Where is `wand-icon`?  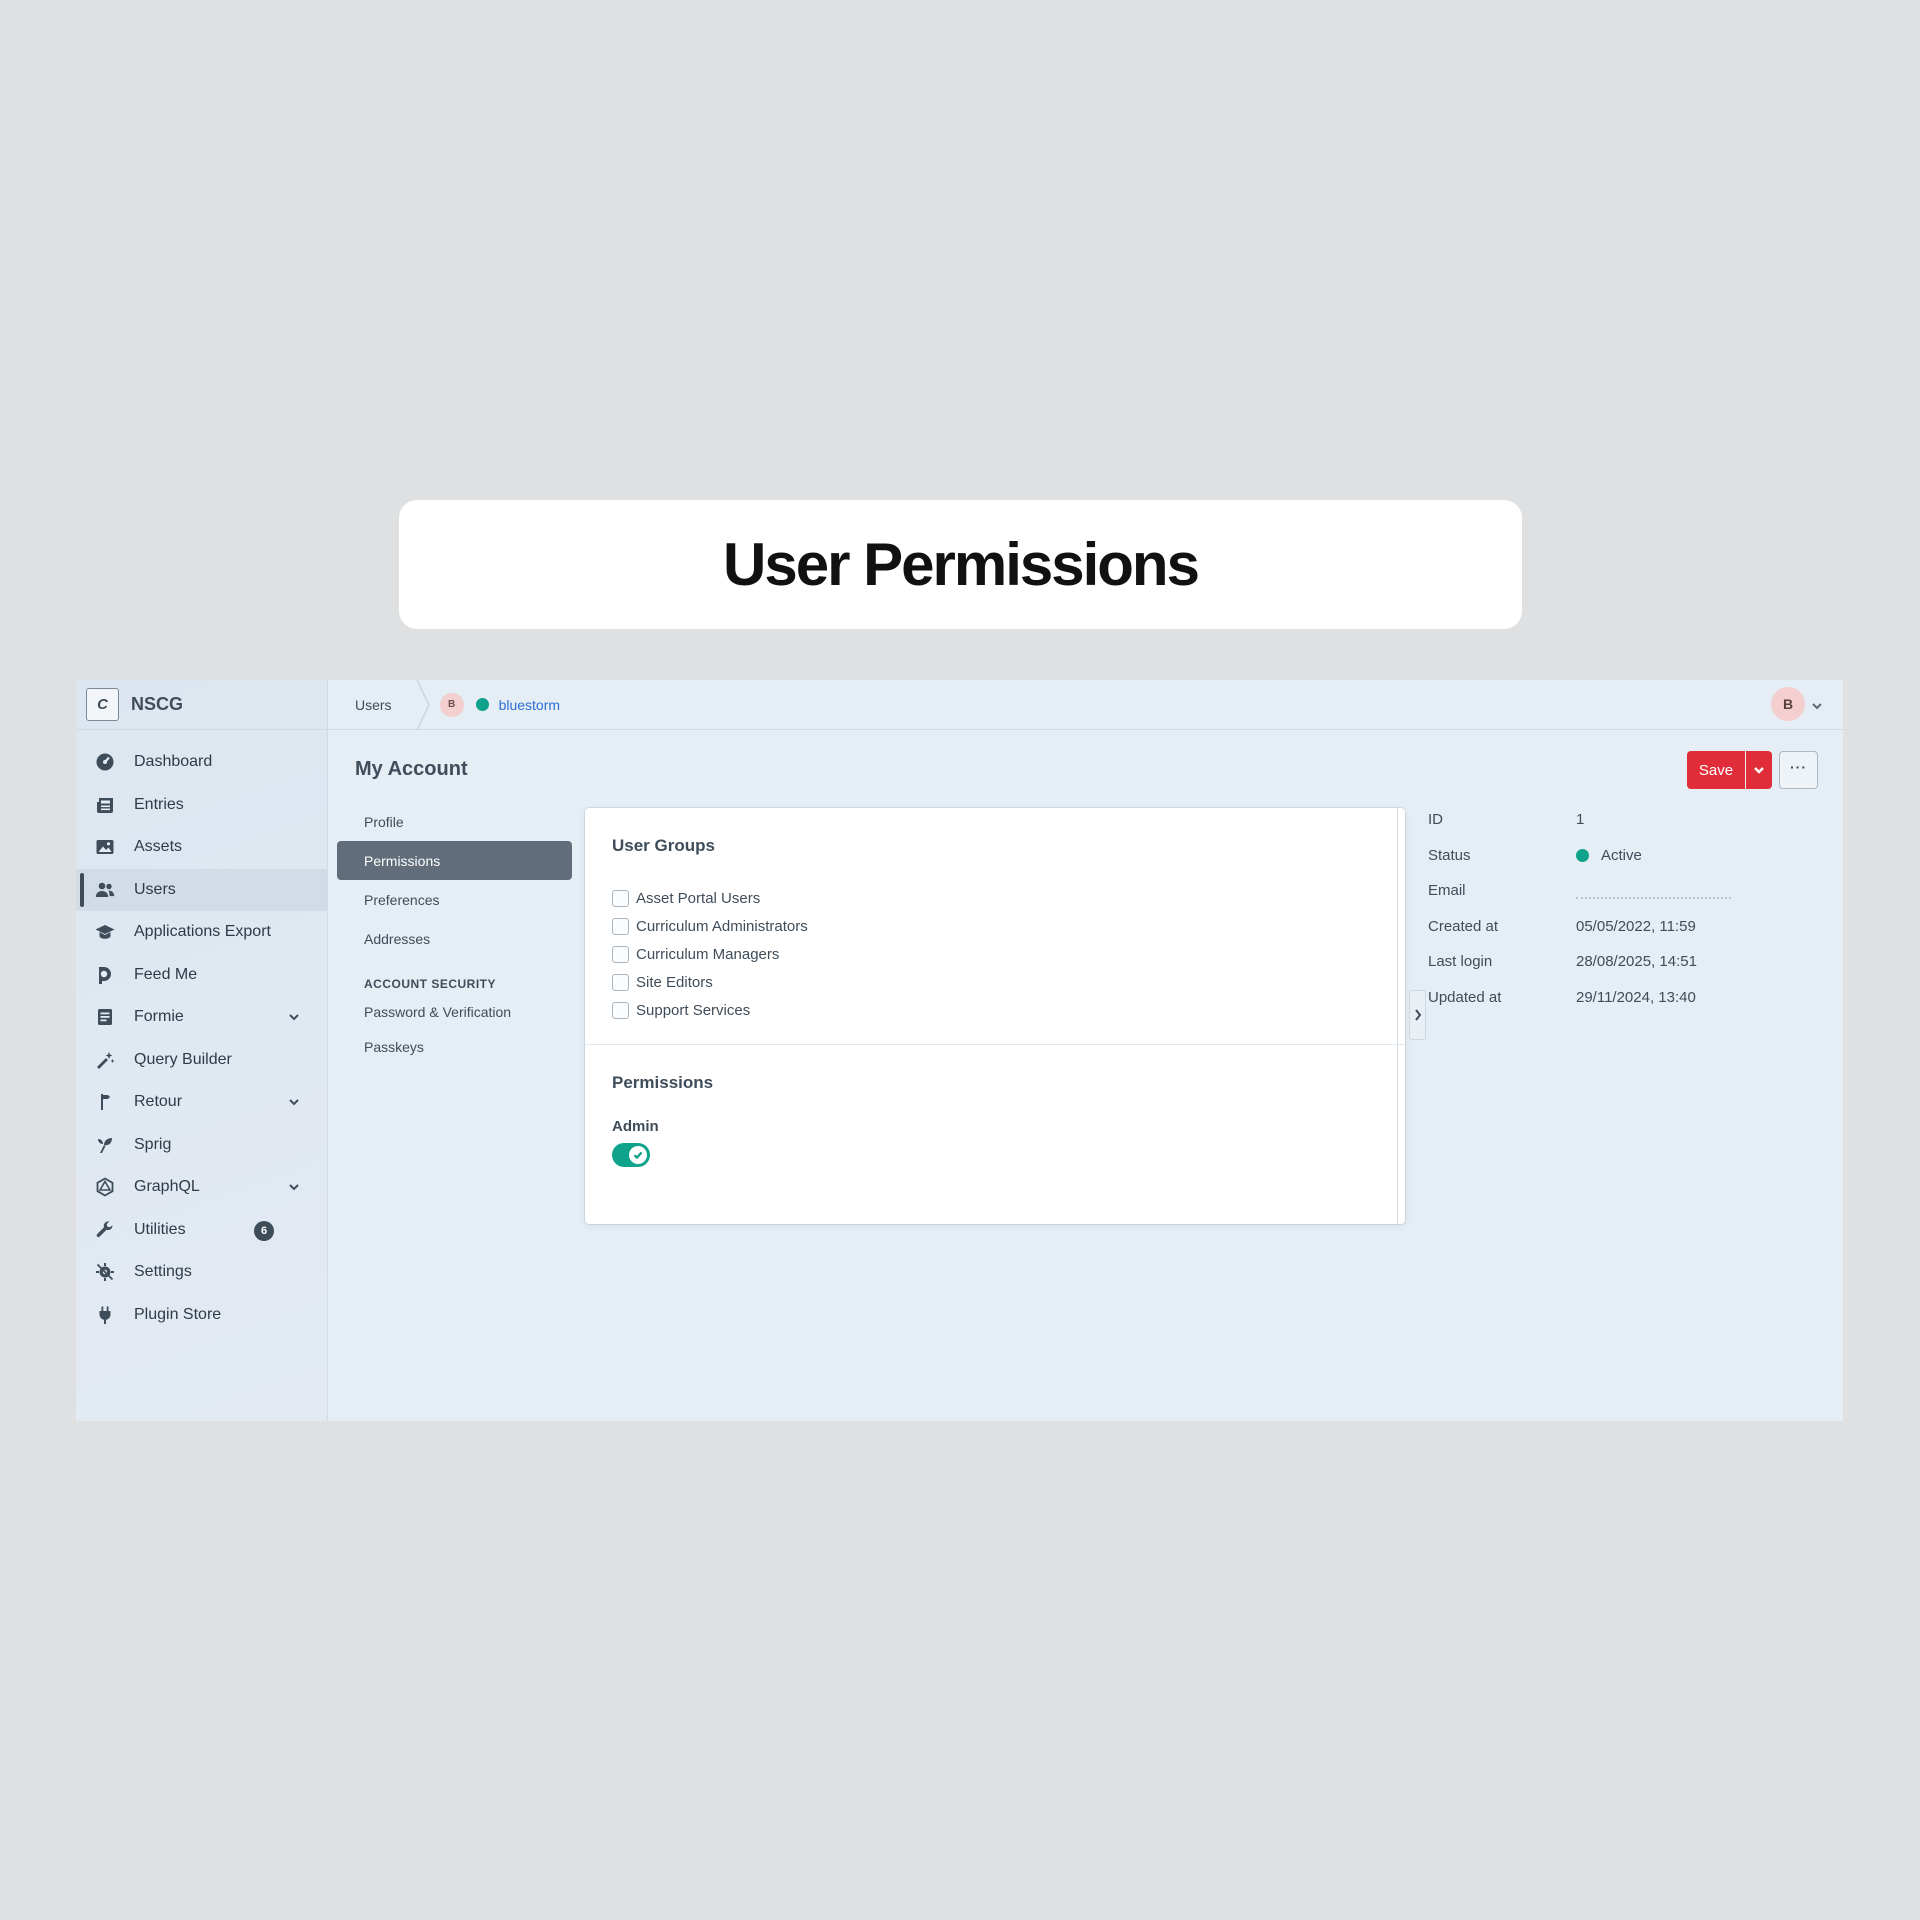 wand-icon is located at coordinates (105, 1060).